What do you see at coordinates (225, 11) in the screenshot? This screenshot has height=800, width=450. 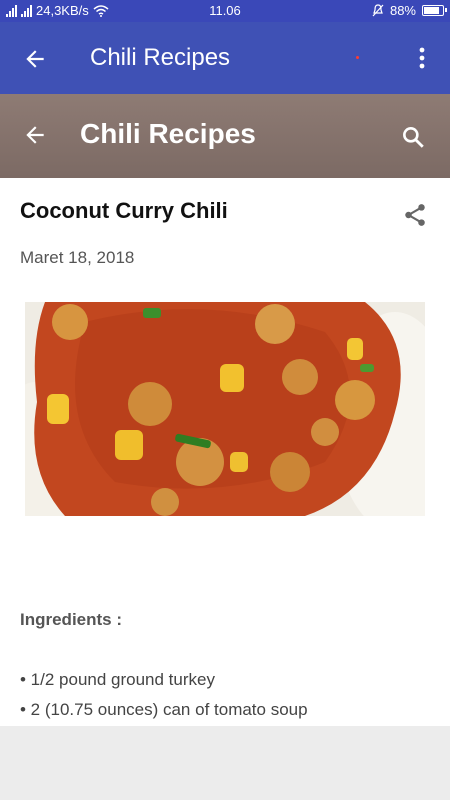 I see `status-bar: 24,3KB/s 11.06 88%` at bounding box center [225, 11].